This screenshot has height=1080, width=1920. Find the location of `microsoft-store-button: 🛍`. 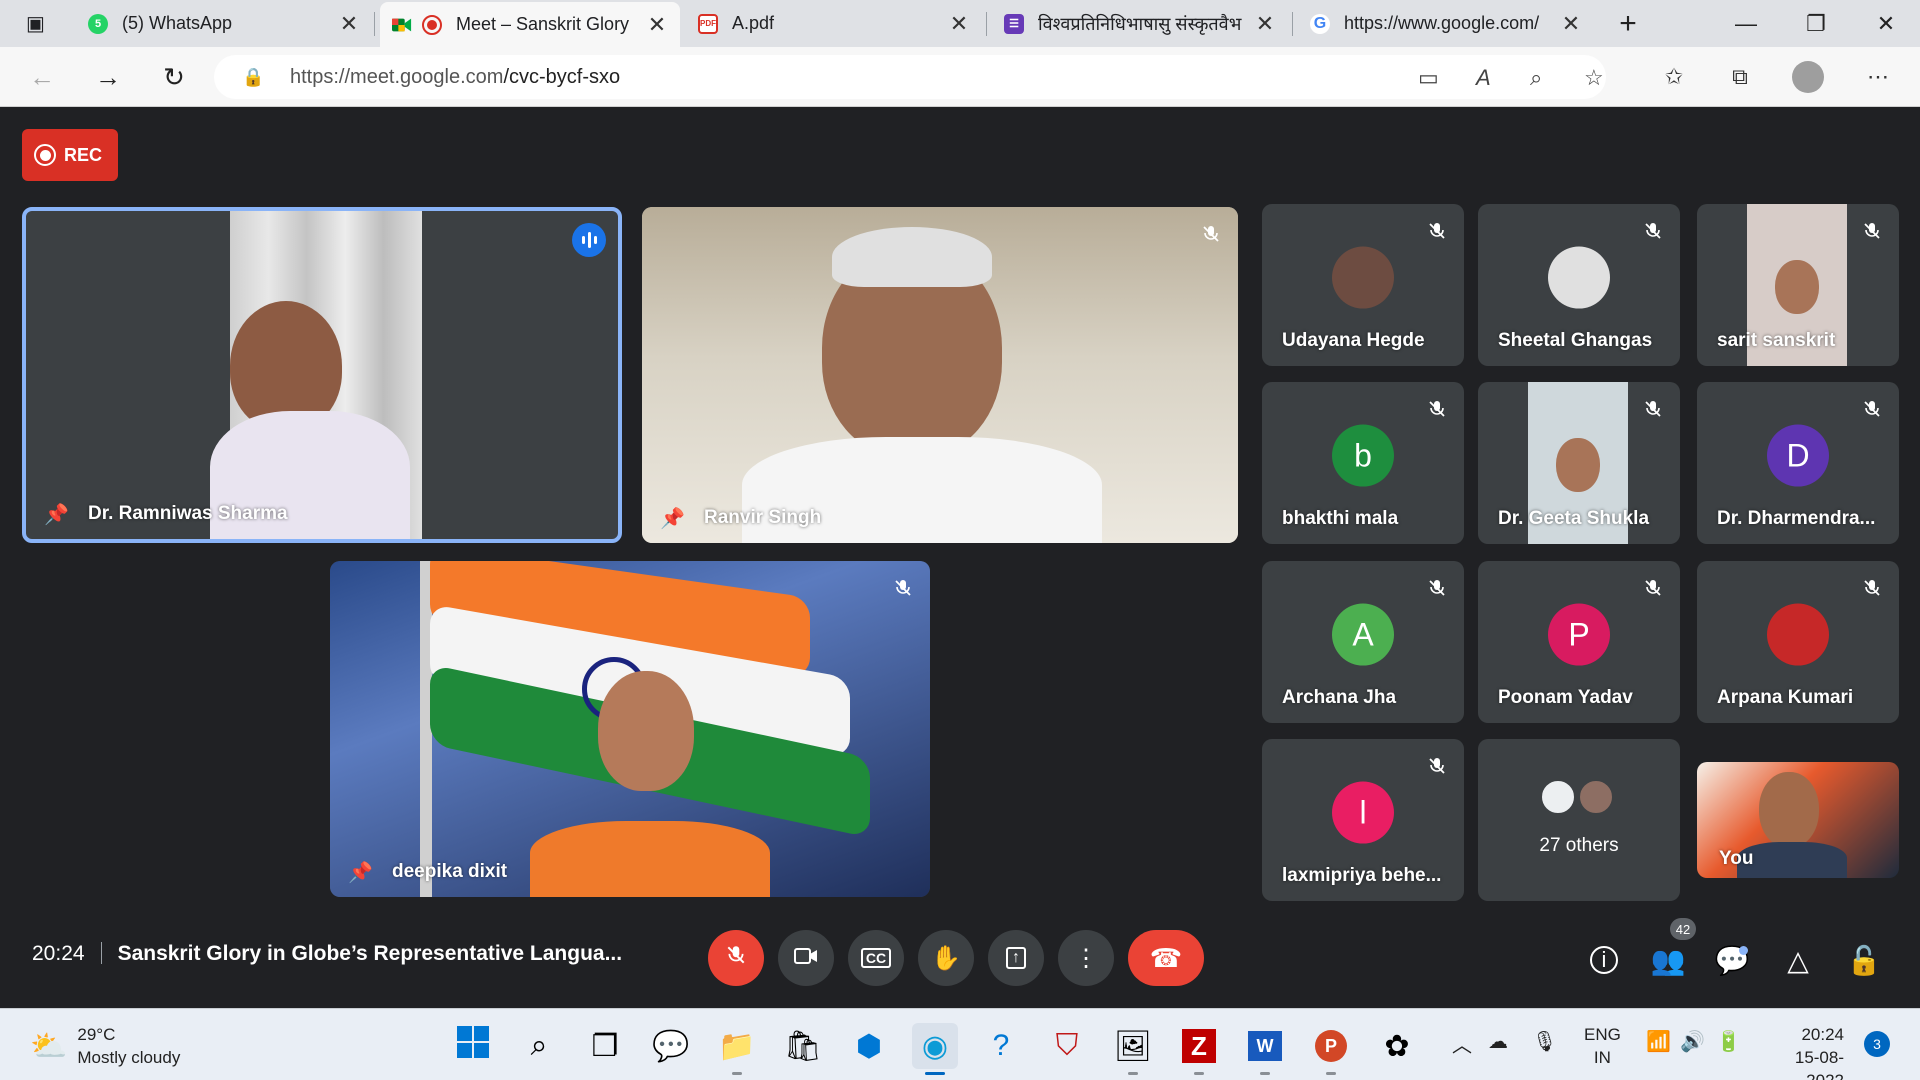

microsoft-store-button: 🛍 is located at coordinates (803, 1046).